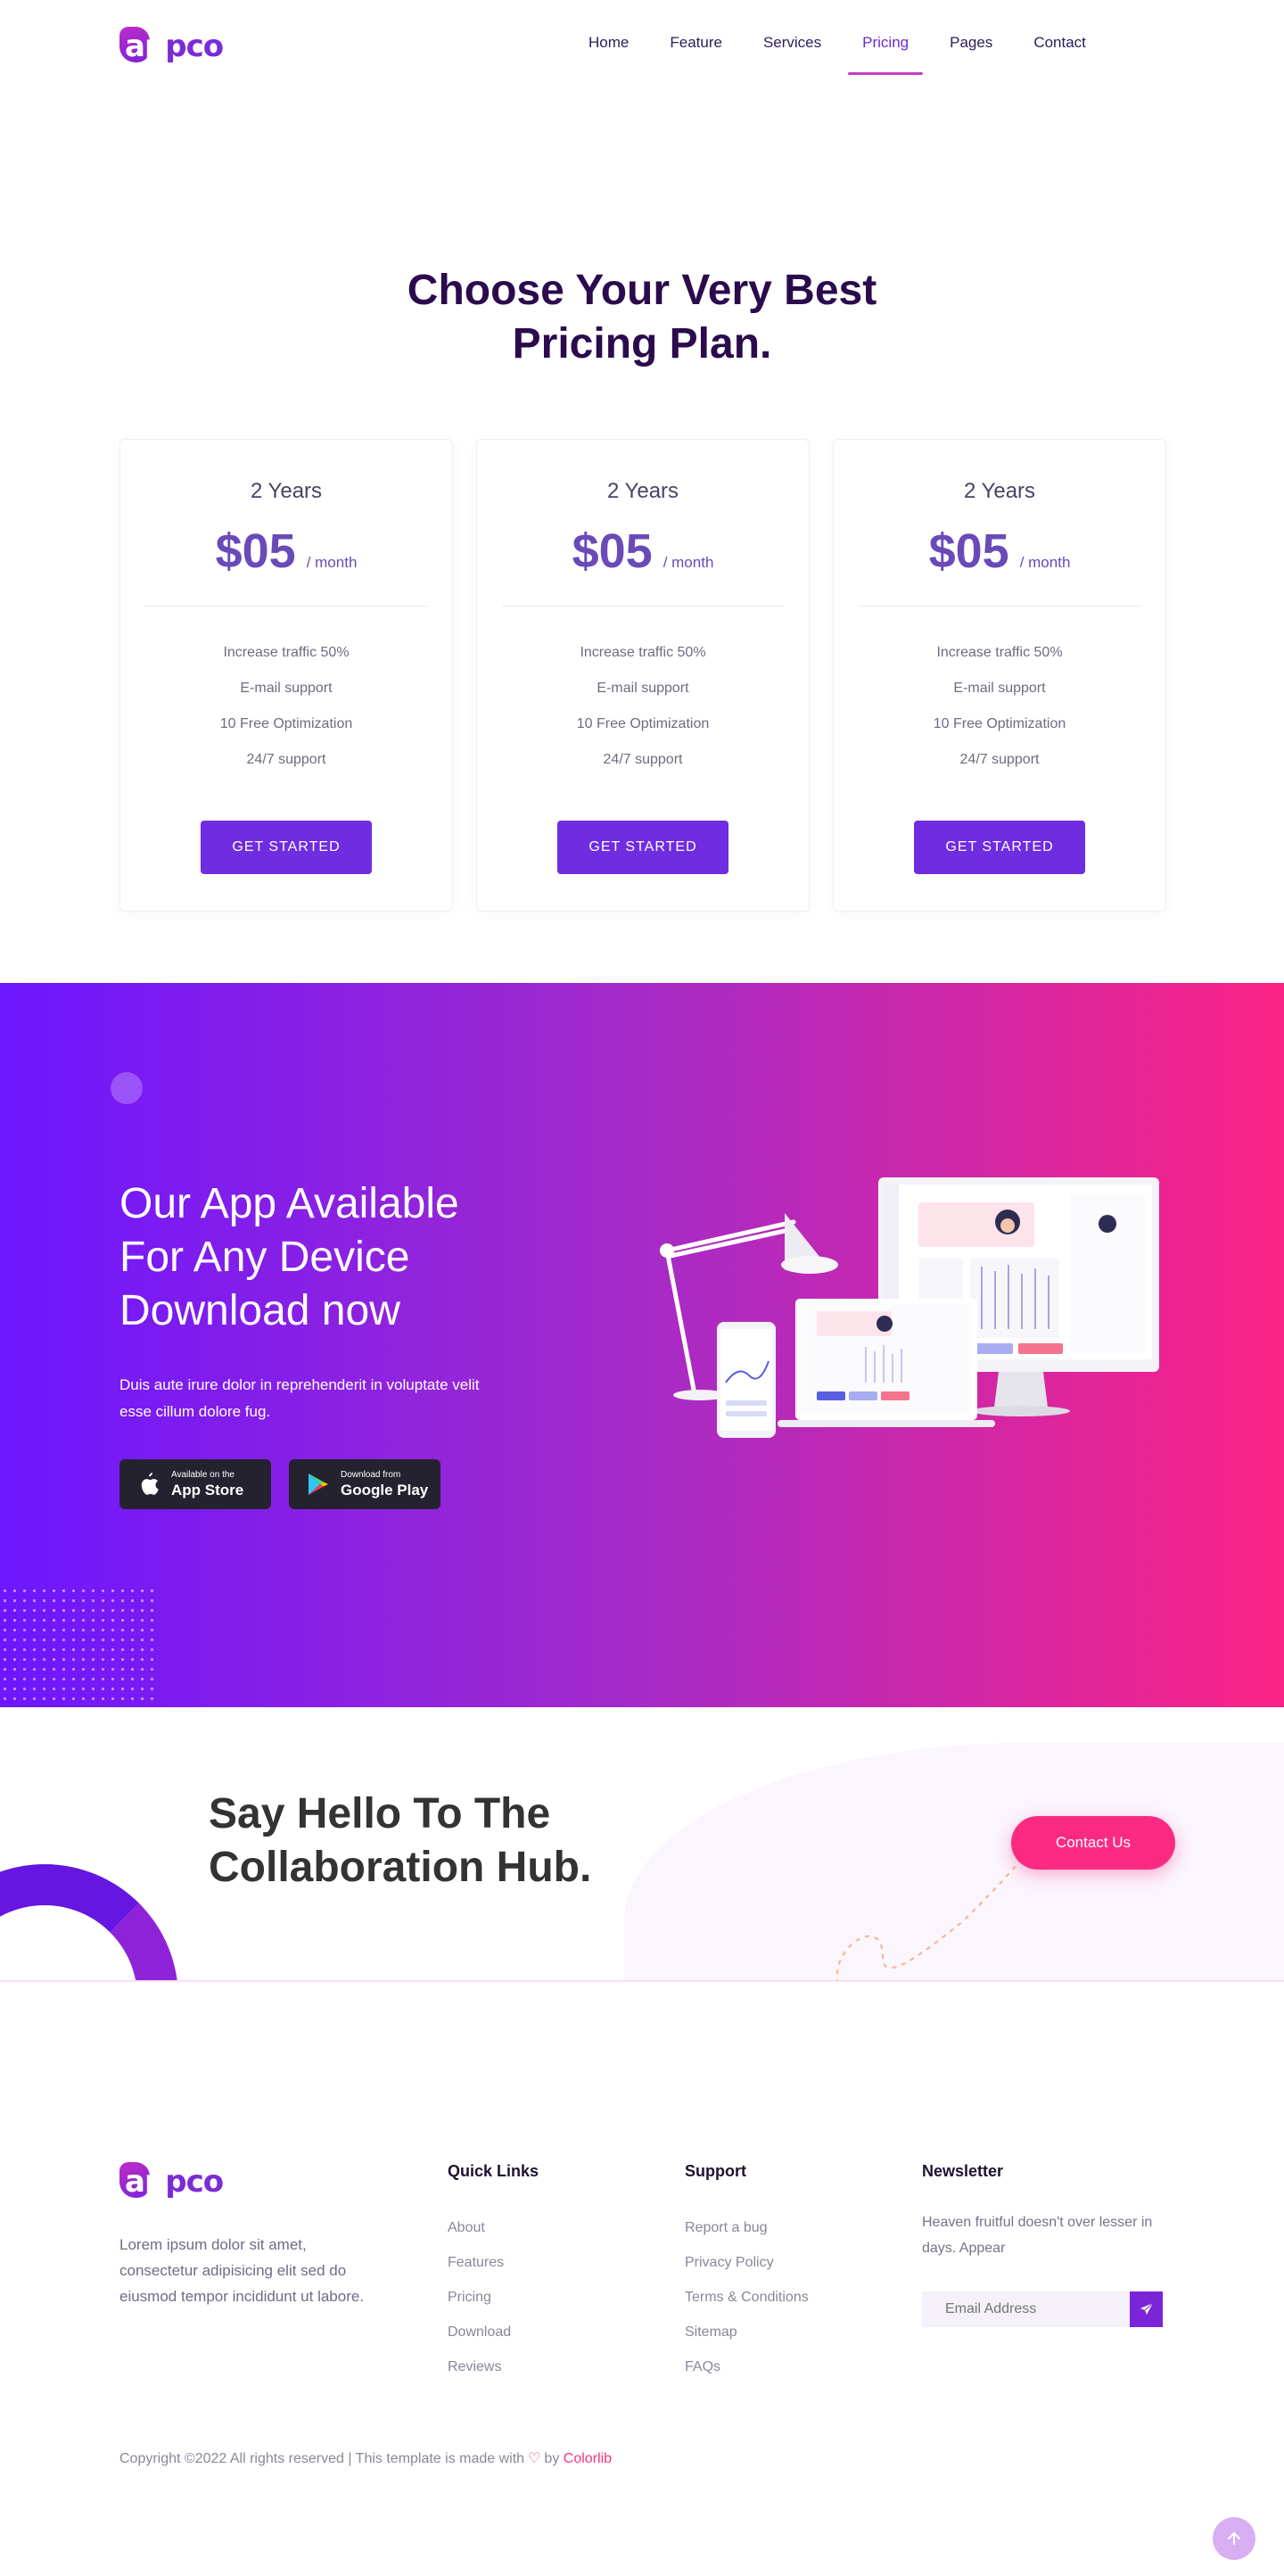  Describe the element at coordinates (493, 2341) in the screenshot. I see `footer-link-download: Download` at that location.